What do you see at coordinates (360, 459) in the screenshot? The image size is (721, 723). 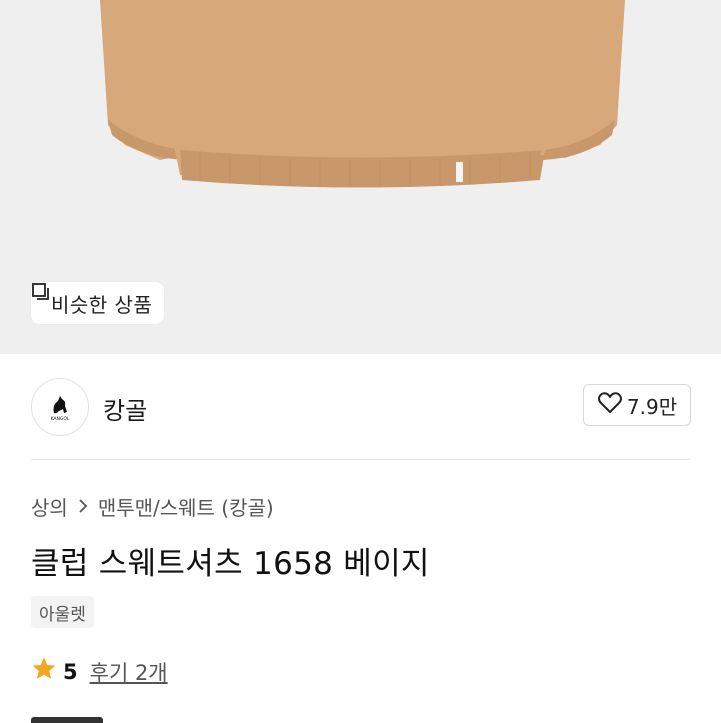 I see `divider` at bounding box center [360, 459].